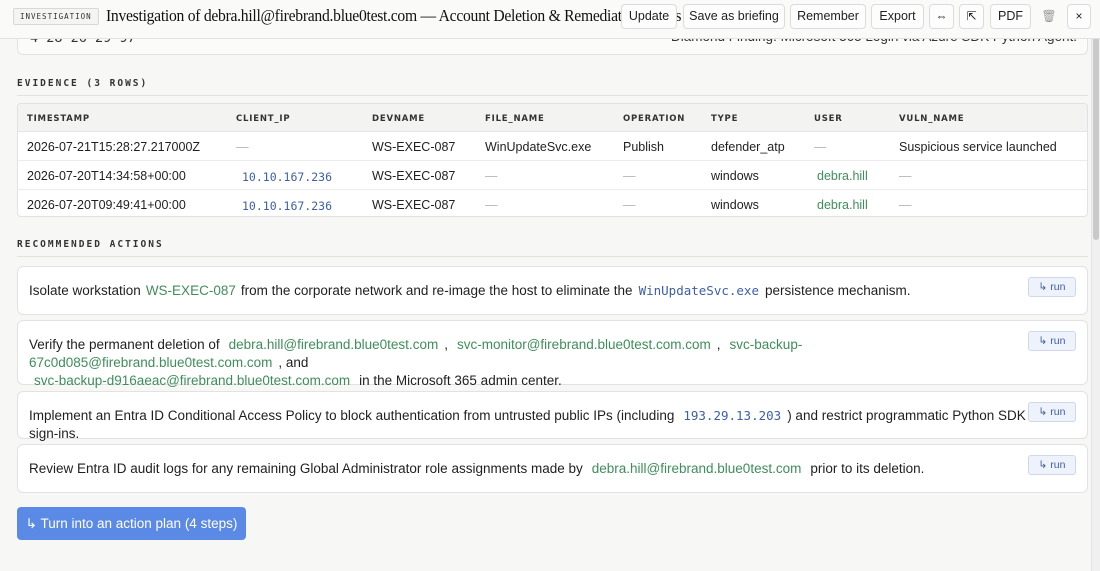 This screenshot has height=571, width=1100. I want to click on save-as-briefing-button: Save as briefing, so click(734, 16).